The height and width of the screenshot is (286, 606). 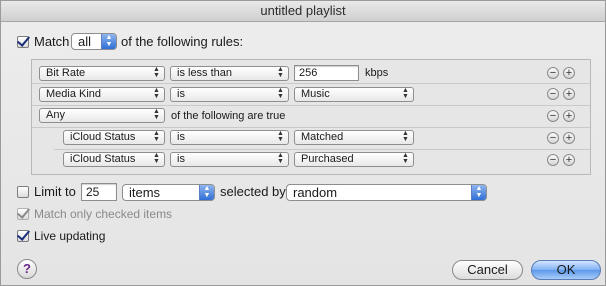 What do you see at coordinates (114, 137) in the screenshot?
I see `rule-4-field-popup: iCloud Status ▲ ▼` at bounding box center [114, 137].